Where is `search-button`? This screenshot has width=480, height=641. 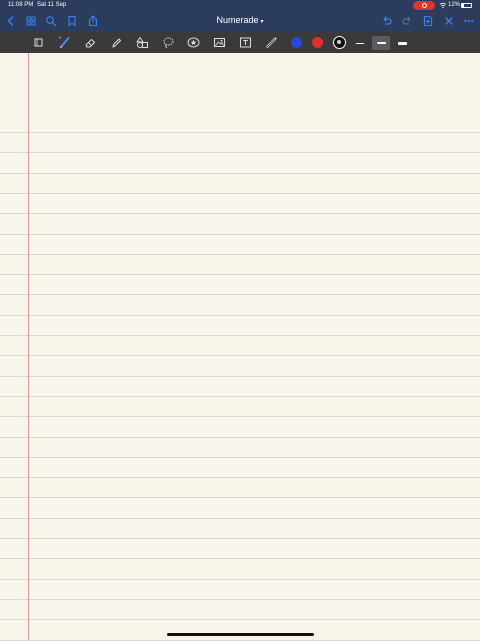 search-button is located at coordinates (51, 21).